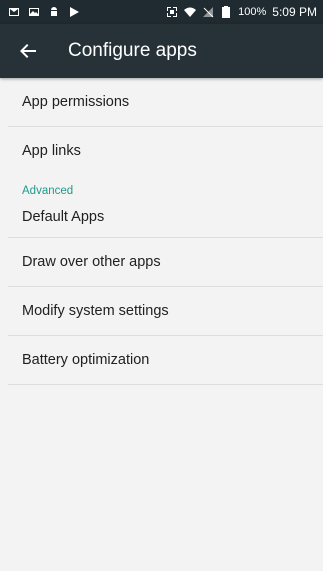 The height and width of the screenshot is (571, 323). Describe the element at coordinates (161, 311) in the screenshot. I see `modify-system-settings-item: Modify system settings` at that location.